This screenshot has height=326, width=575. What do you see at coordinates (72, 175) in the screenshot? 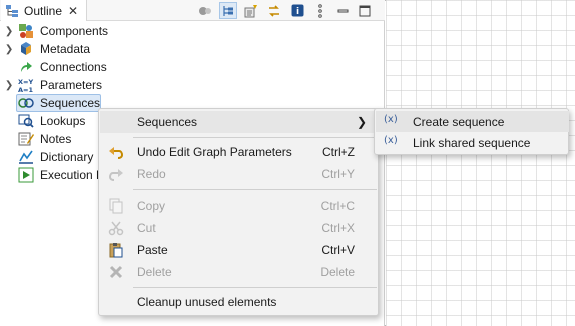
I see `tree-item-label: Execution P` at bounding box center [72, 175].